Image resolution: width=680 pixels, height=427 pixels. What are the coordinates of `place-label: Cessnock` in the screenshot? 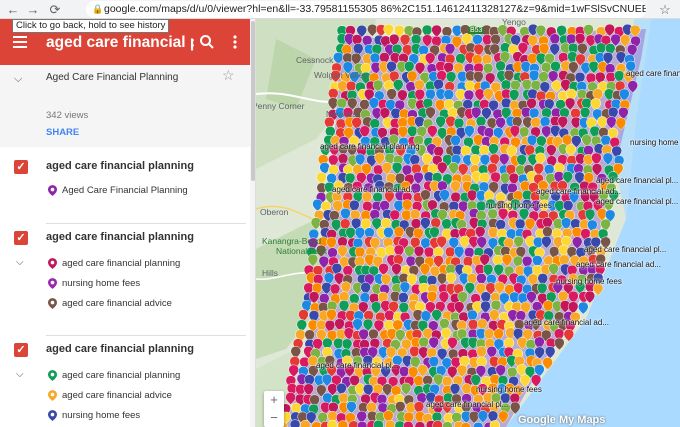 It's located at (315, 60).